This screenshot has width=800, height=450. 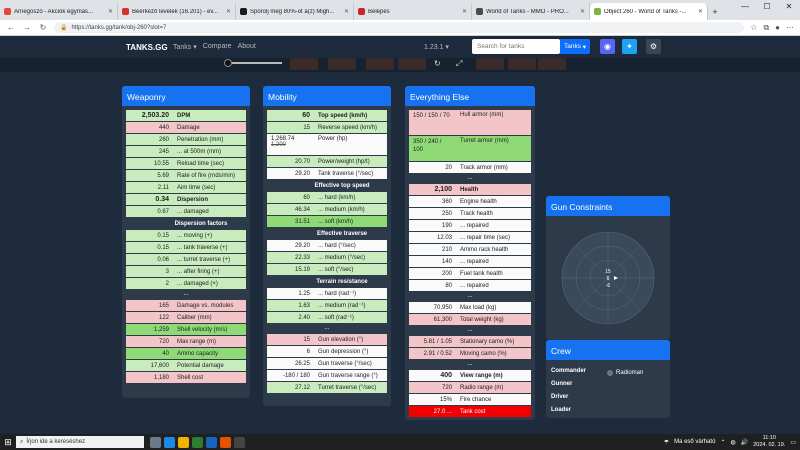 I want to click on tray-chevron-icon: ⌃, so click(x=722, y=442).